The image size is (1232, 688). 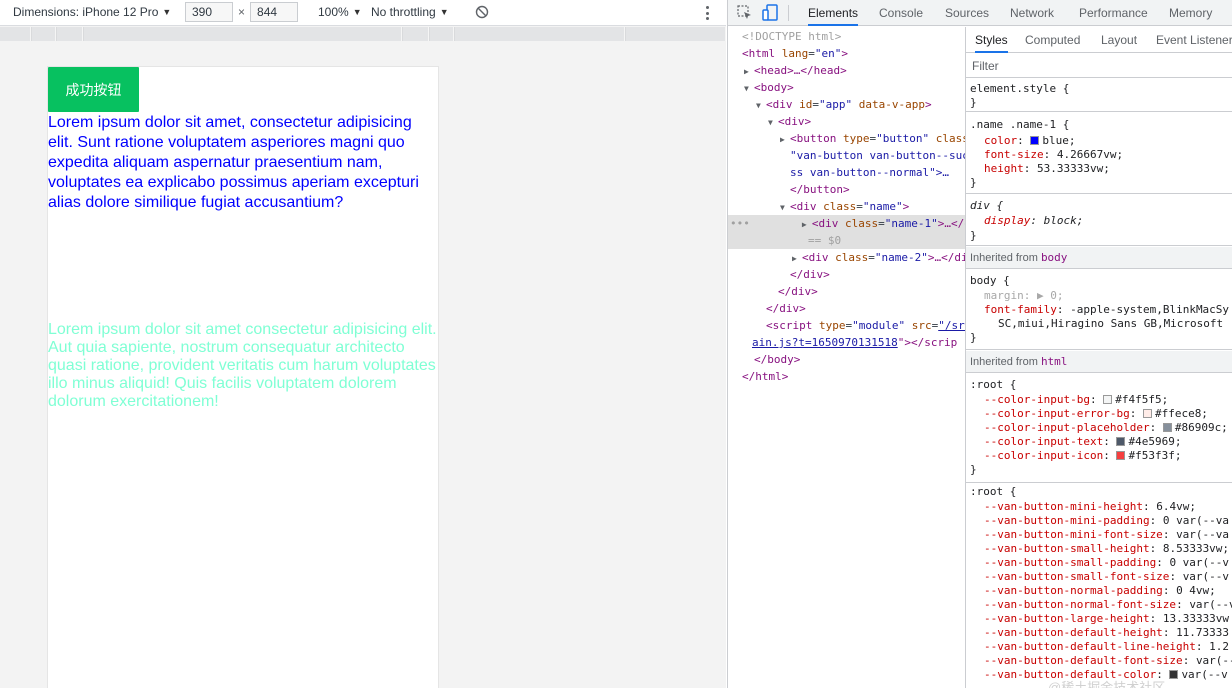 What do you see at coordinates (1054, 361) in the screenshot?
I see `html-link: html` at bounding box center [1054, 361].